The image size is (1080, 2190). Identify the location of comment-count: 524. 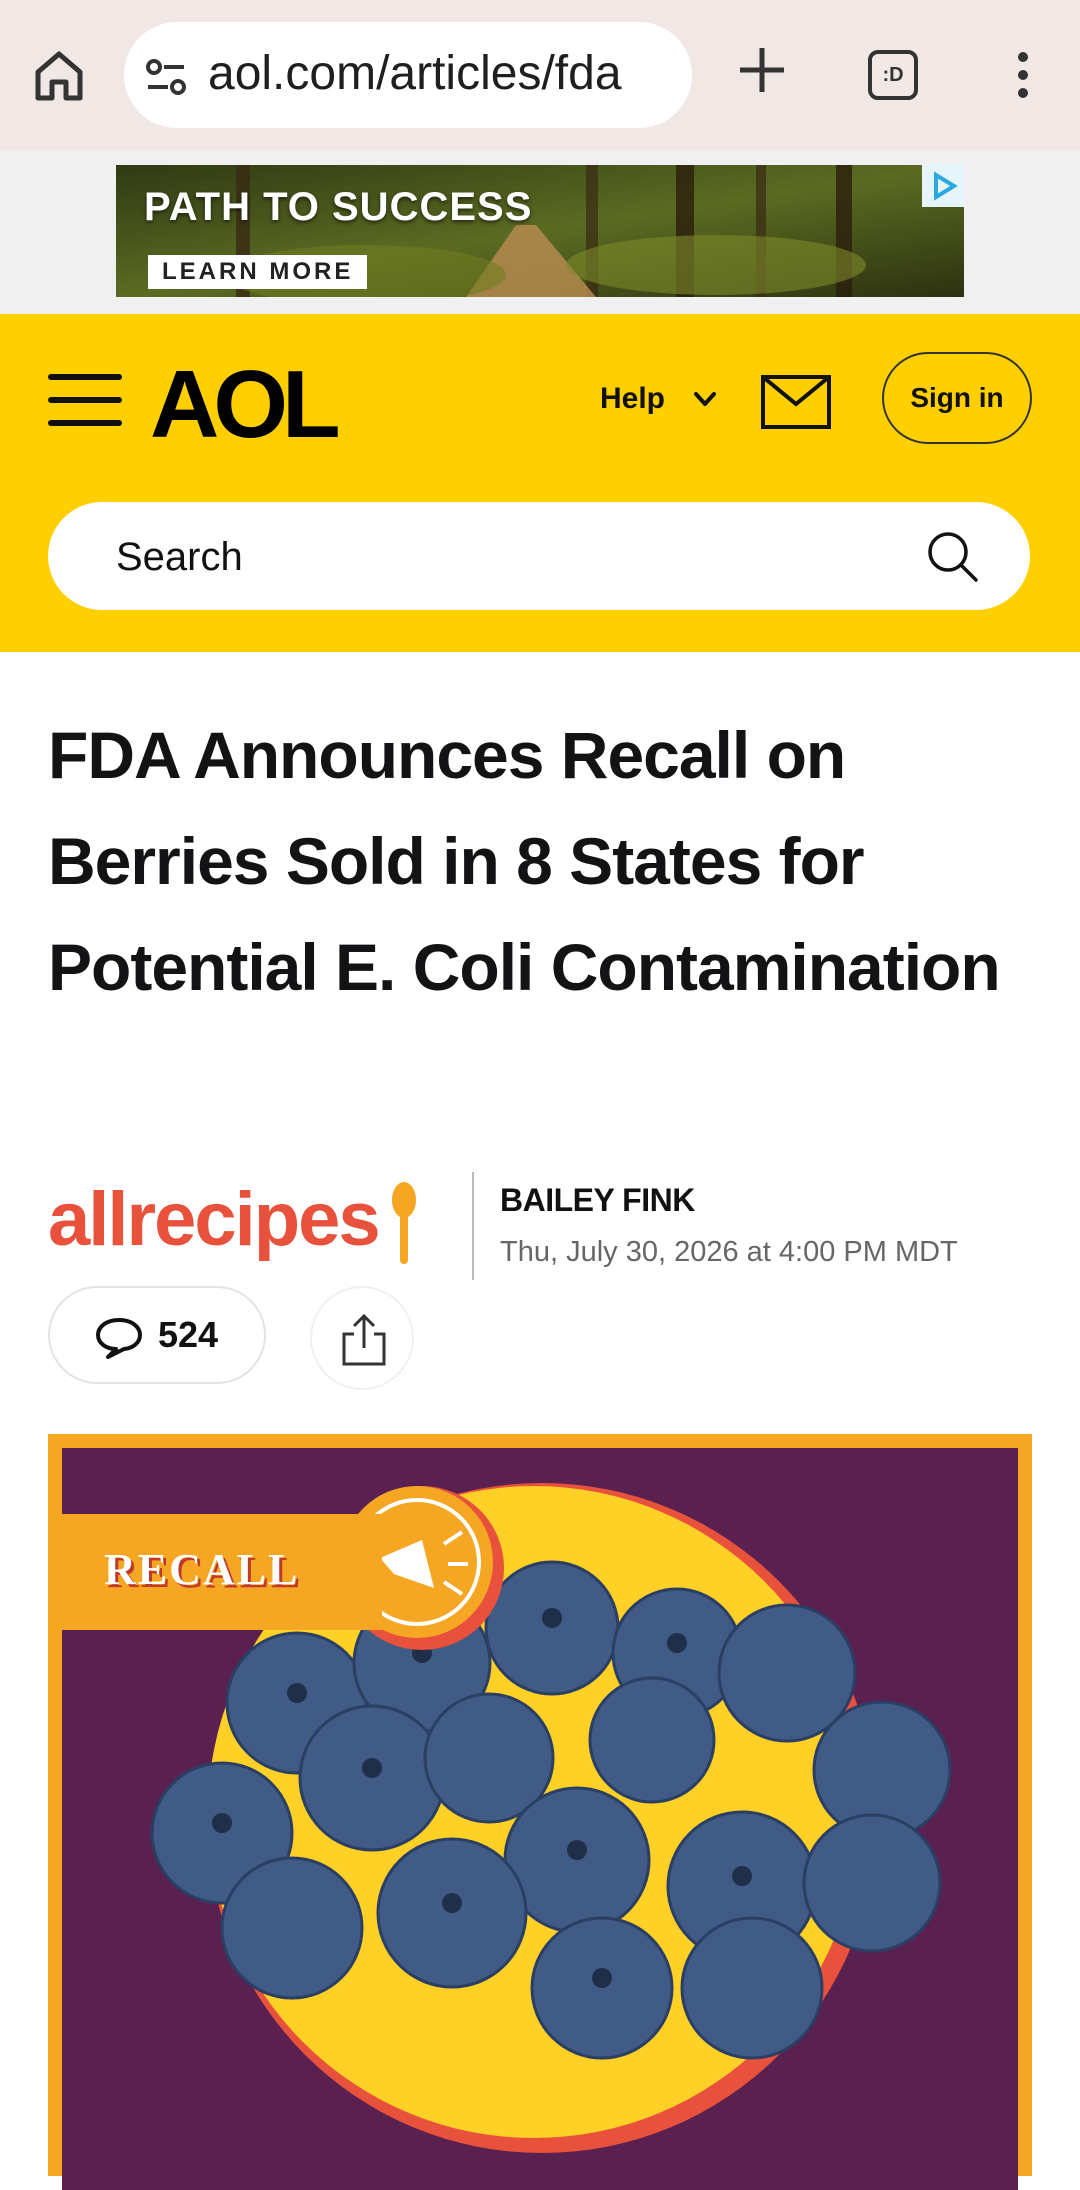
(188, 1334).